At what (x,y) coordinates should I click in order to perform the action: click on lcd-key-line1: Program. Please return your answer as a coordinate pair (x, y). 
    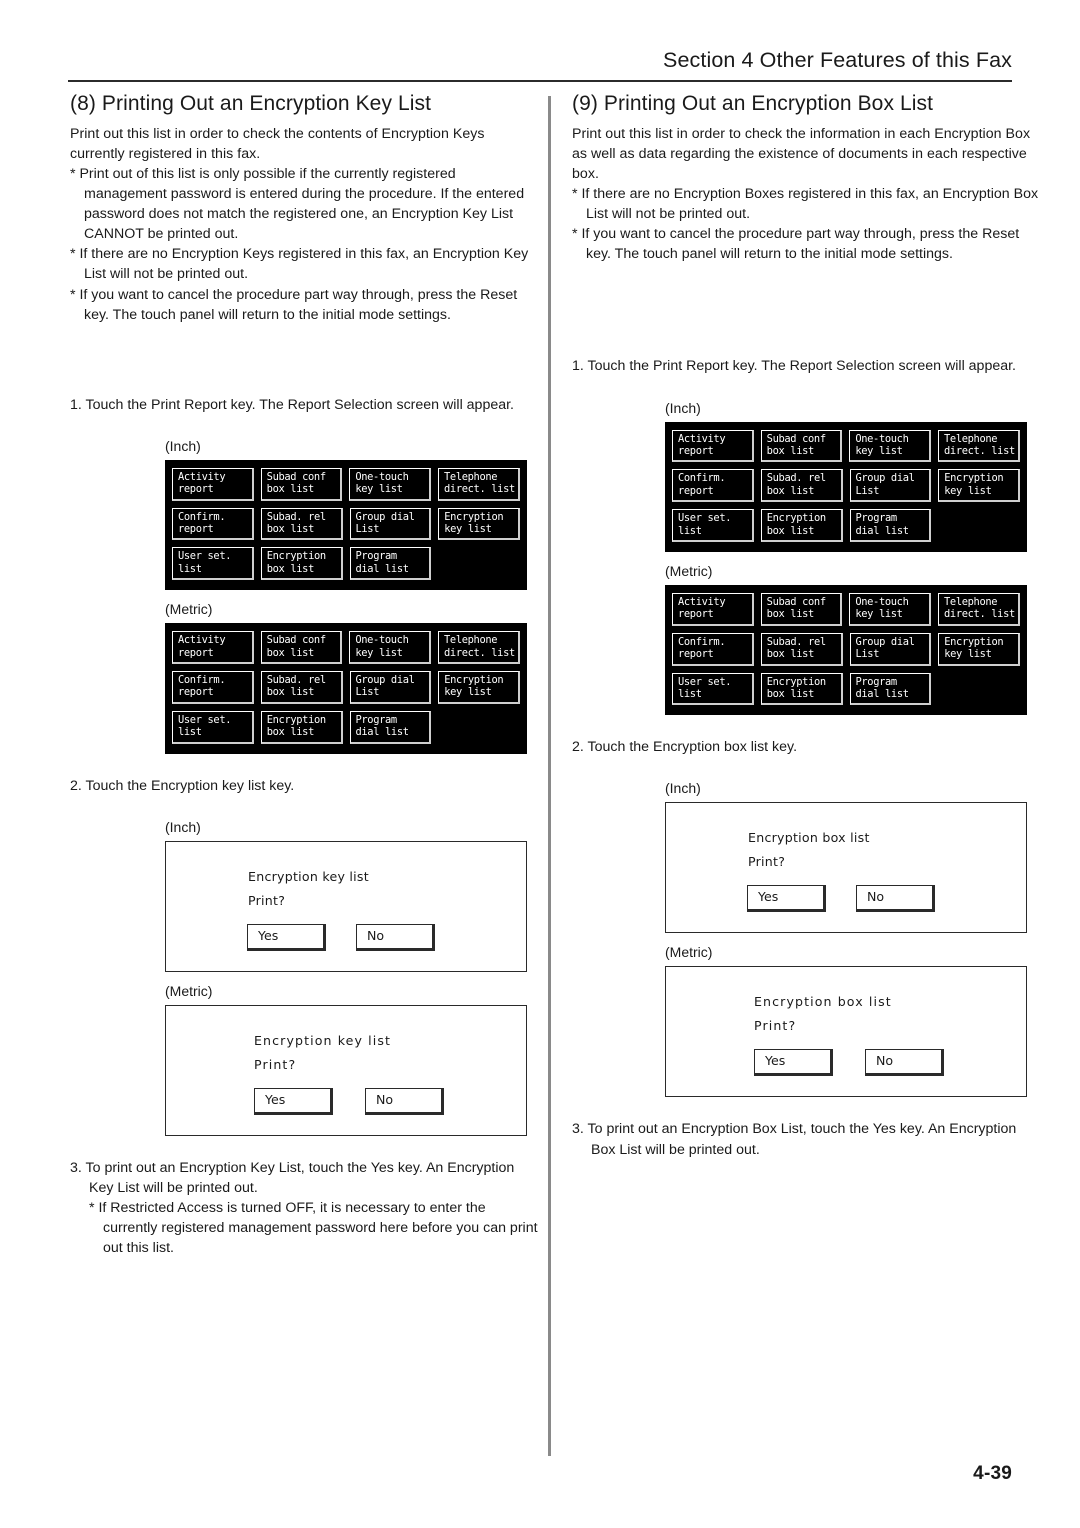
    Looking at the image, I should click on (376, 556).